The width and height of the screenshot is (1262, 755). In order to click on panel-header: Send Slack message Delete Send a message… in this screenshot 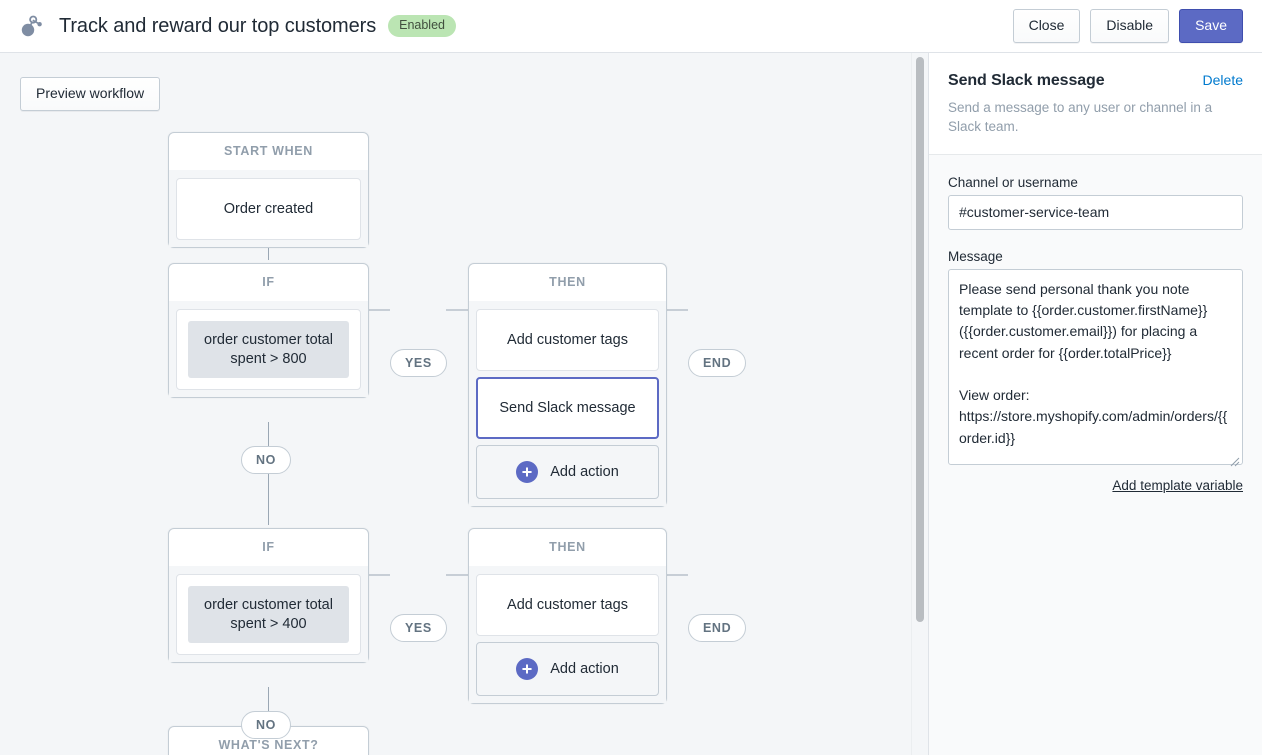, I will do `click(1095, 103)`.